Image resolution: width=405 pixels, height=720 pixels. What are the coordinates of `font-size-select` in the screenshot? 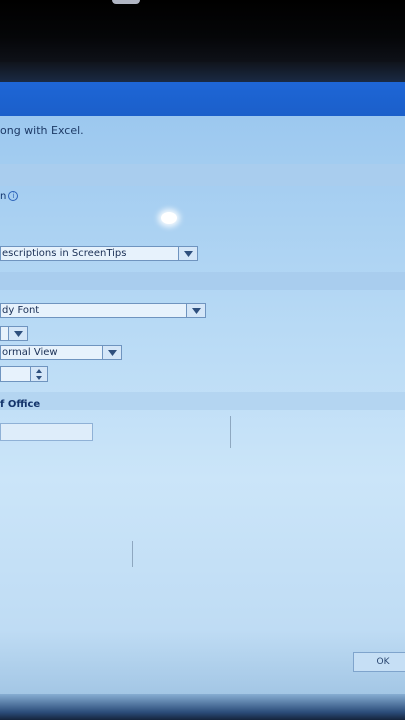 It's located at (14, 333).